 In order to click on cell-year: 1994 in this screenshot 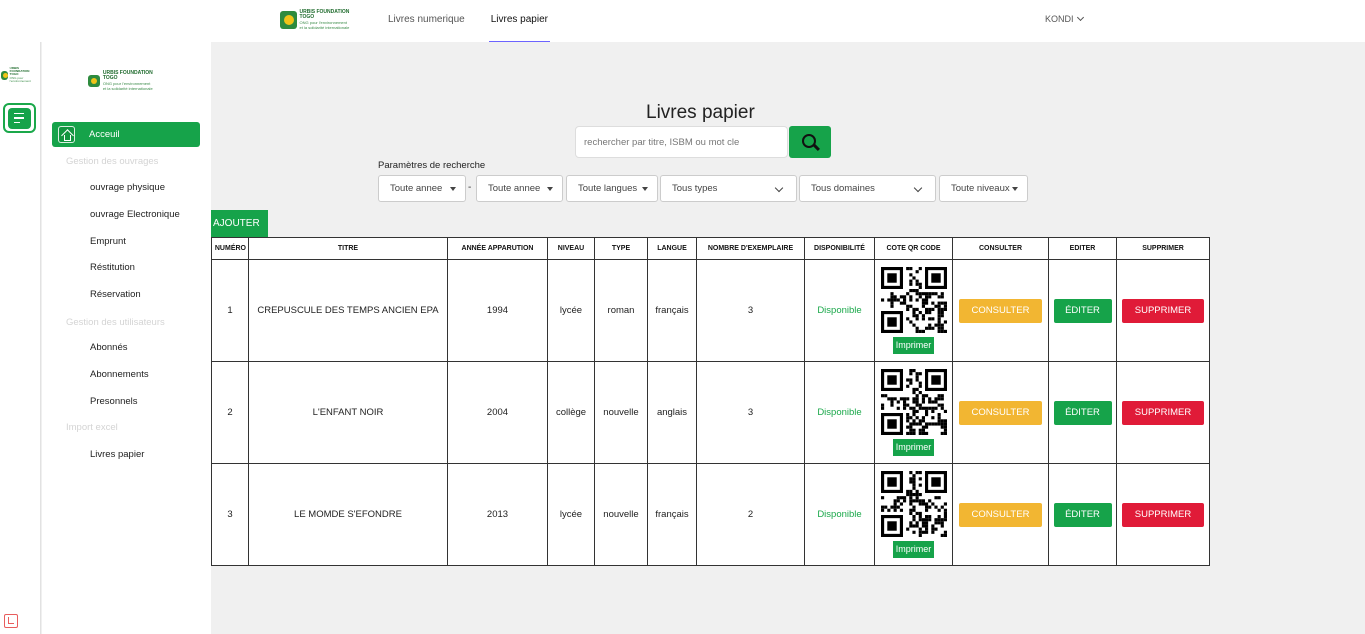, I will do `click(497, 310)`.